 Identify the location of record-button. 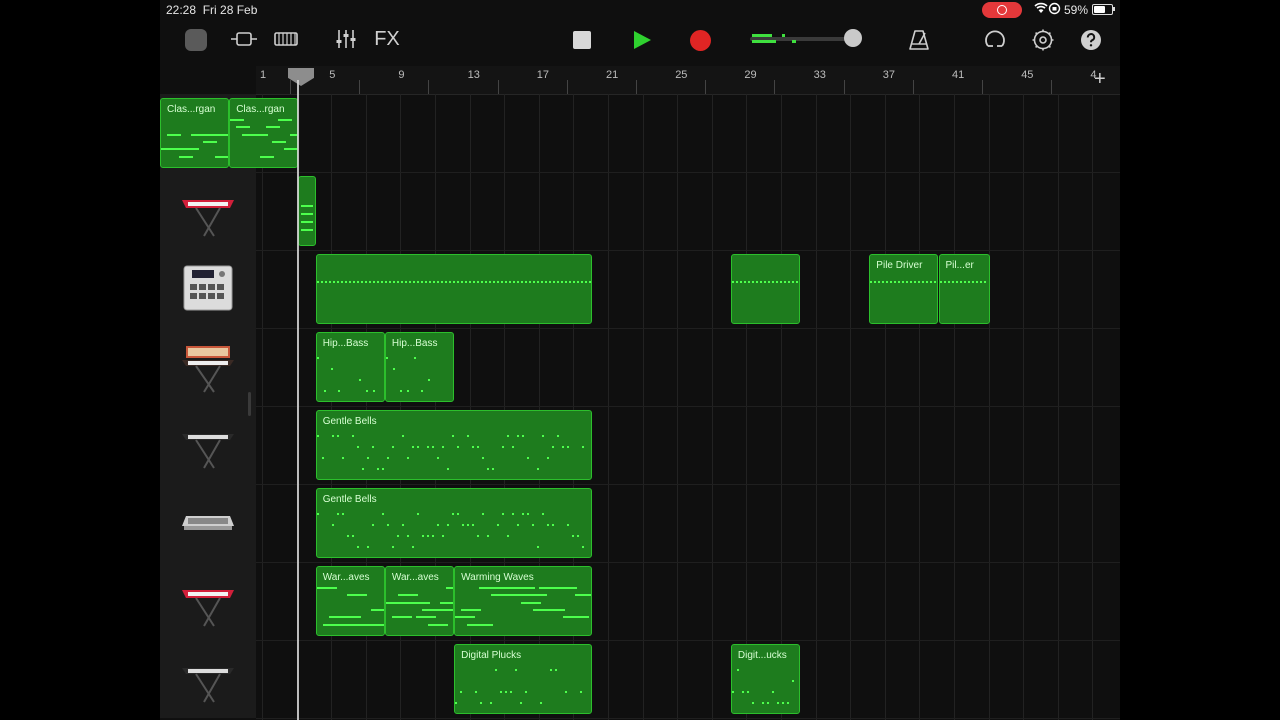
(700, 40).